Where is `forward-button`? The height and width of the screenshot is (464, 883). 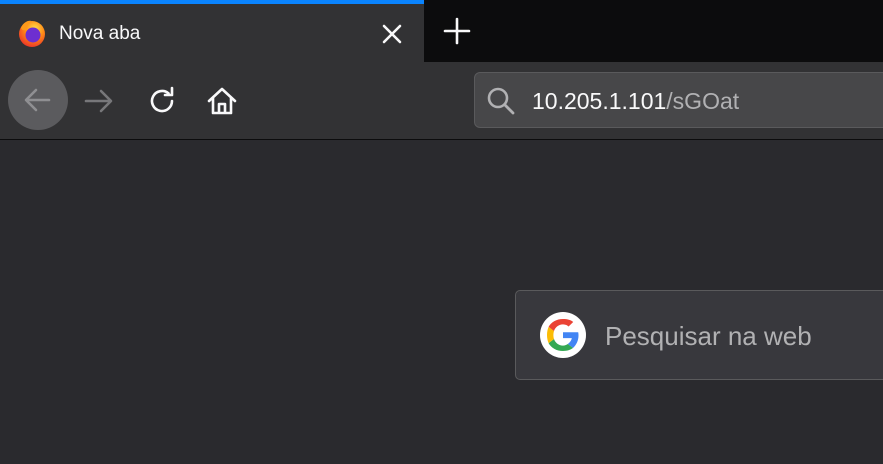
forward-button is located at coordinates (99, 101).